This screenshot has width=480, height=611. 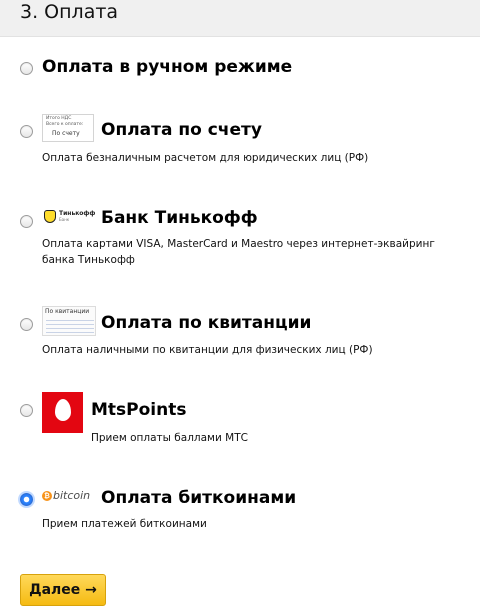 What do you see at coordinates (50, 216) in the screenshot?
I see `tinkoff-emblem-icon` at bounding box center [50, 216].